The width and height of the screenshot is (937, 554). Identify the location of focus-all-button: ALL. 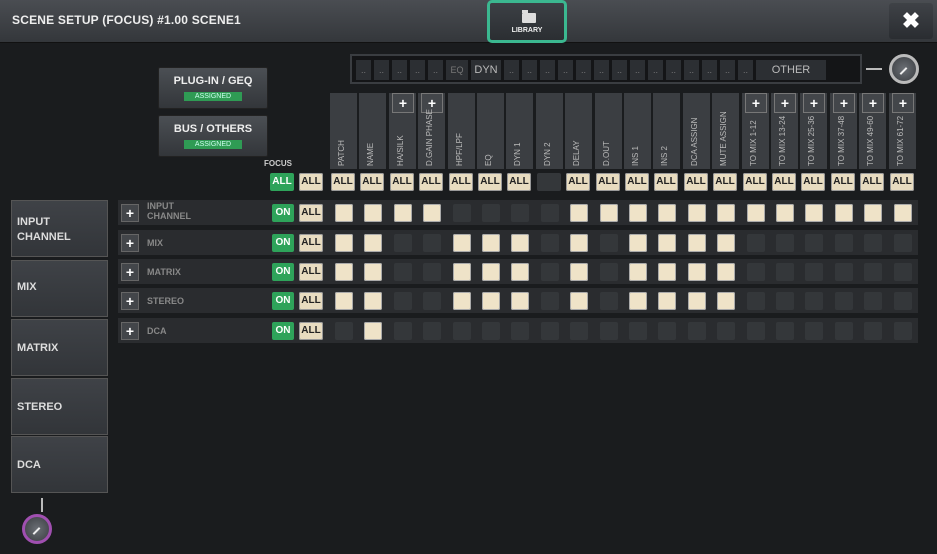
(282, 182).